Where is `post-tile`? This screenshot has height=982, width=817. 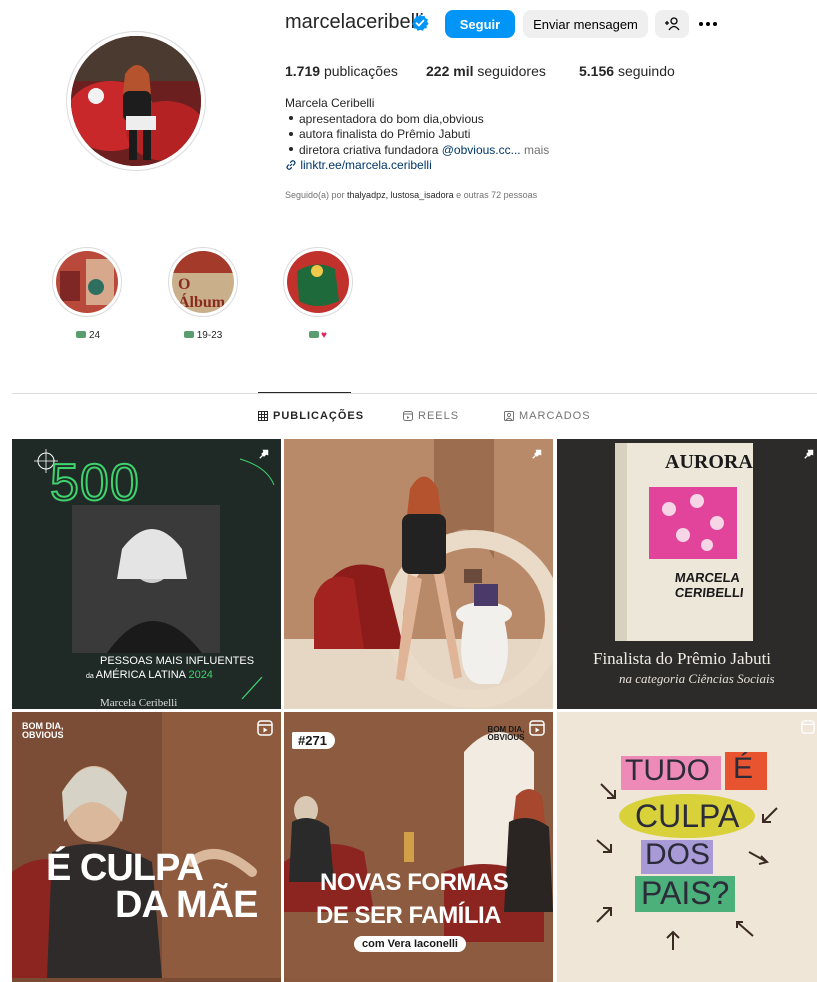 post-tile is located at coordinates (418, 574).